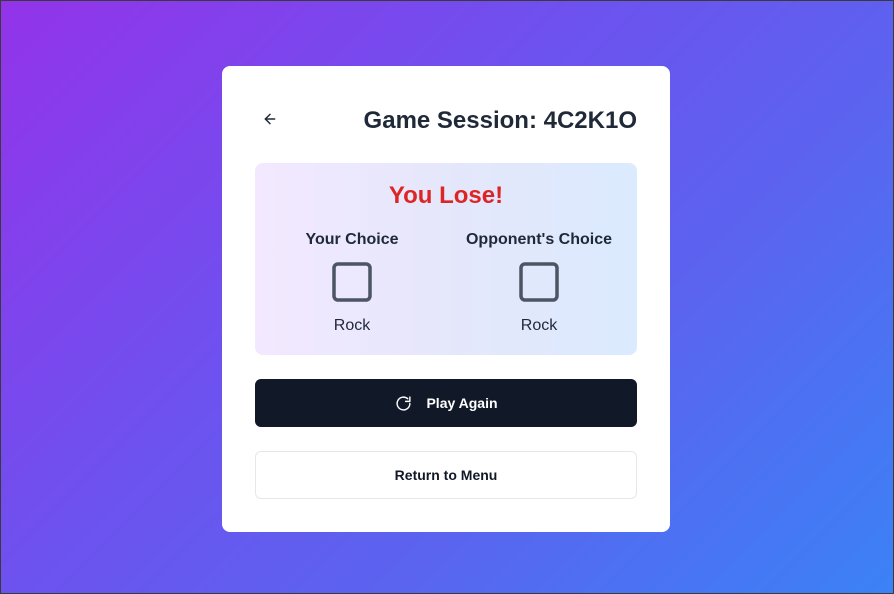  Describe the element at coordinates (500, 120) in the screenshot. I see `page-title: Game Session: 4C2K1O` at that location.